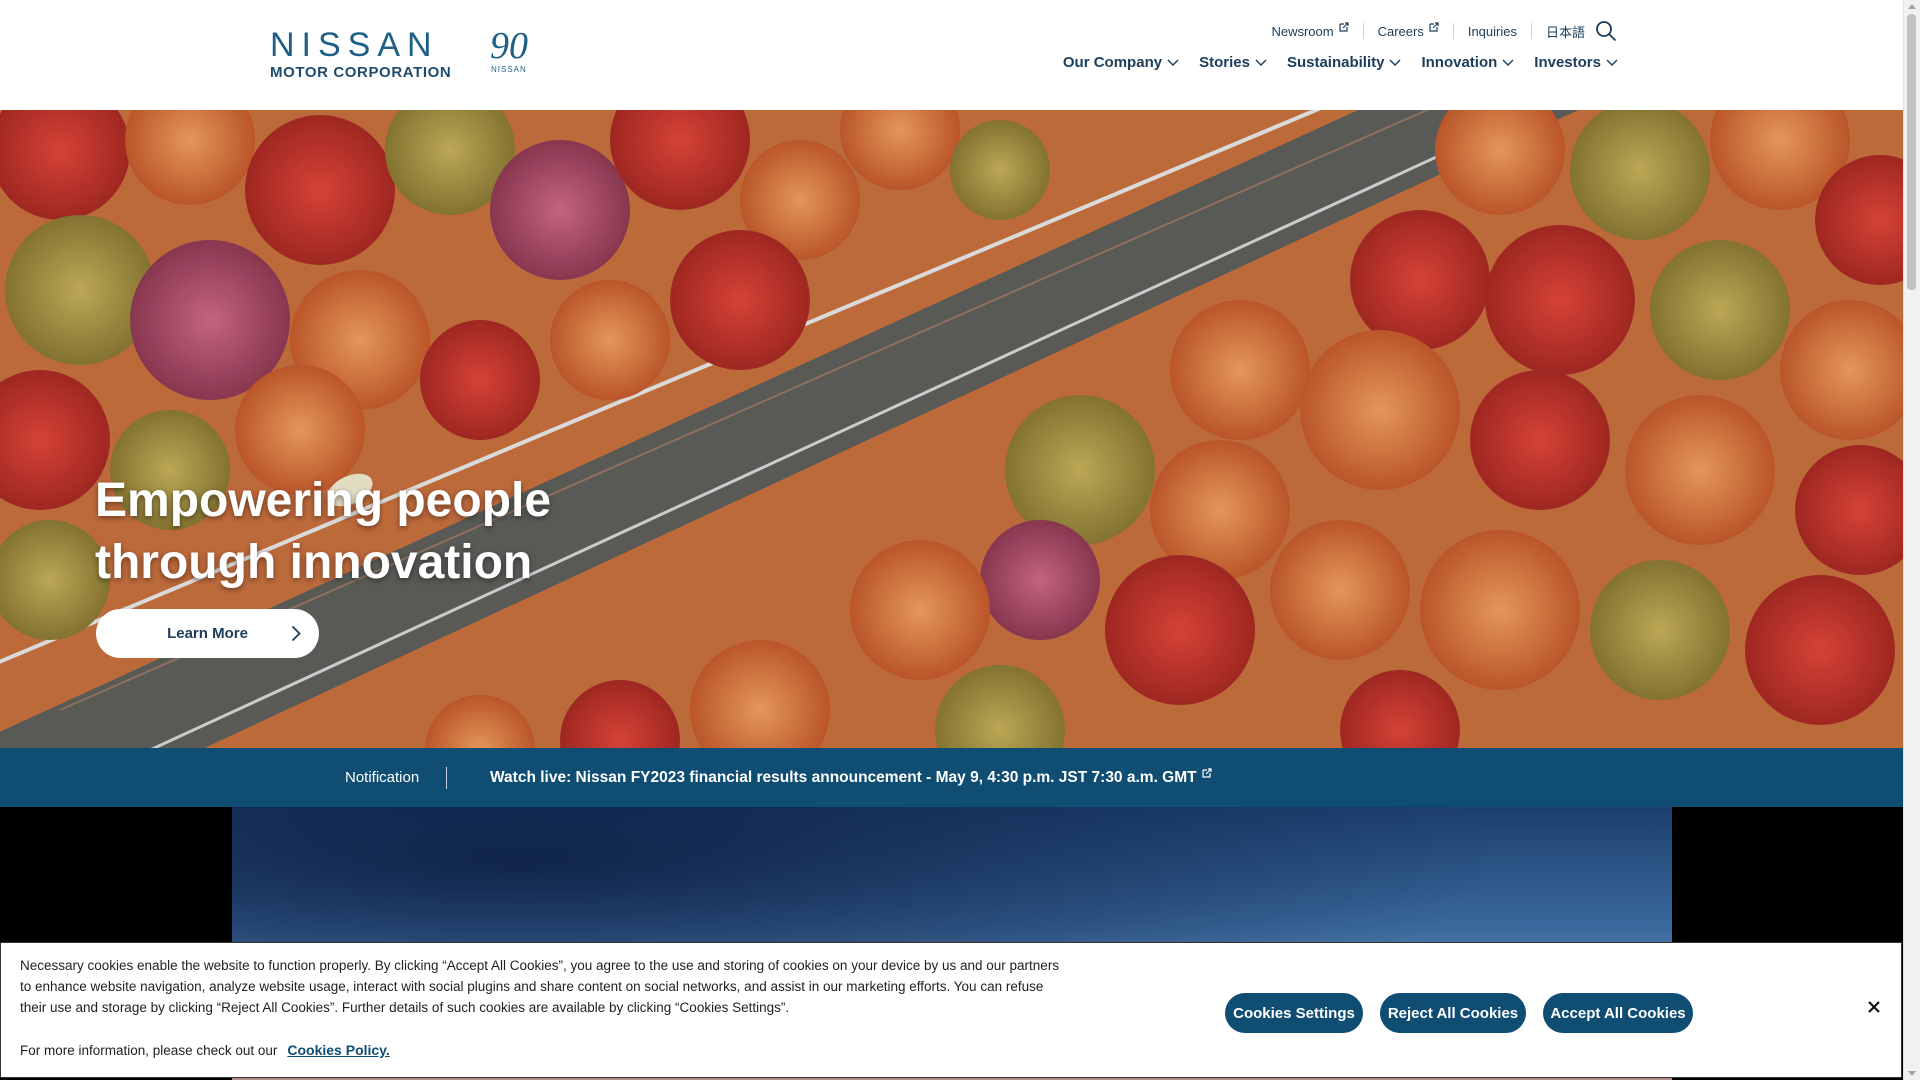 The width and height of the screenshot is (1920, 1080). I want to click on utility-item-inquiries: Inquiries, so click(1493, 31).